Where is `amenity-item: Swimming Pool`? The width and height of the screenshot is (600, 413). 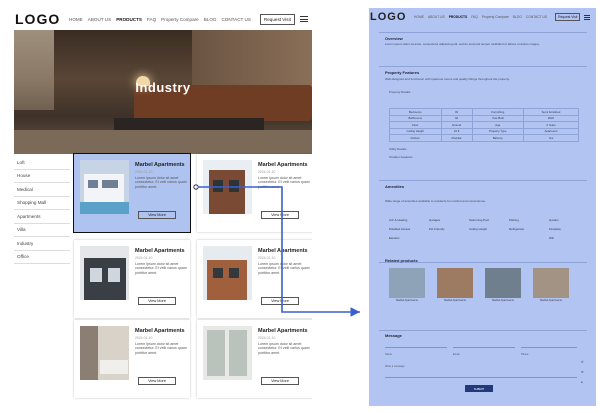 amenity-item: Swimming Pool is located at coordinates (479, 220).